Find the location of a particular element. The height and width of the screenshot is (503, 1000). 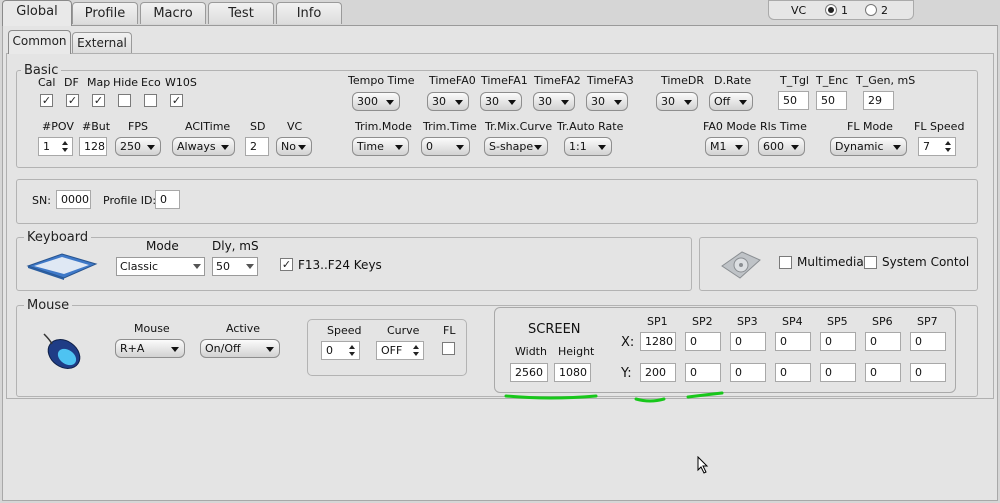

fps-dropdown: 250 is located at coordinates (138, 146).